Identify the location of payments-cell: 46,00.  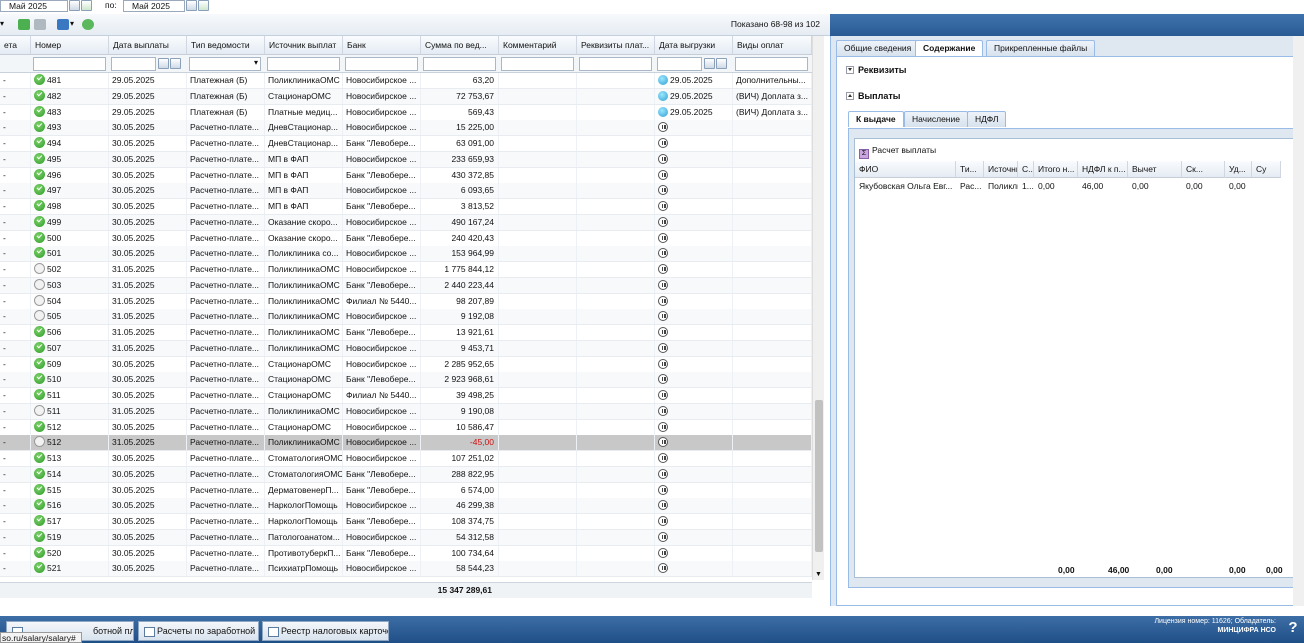
(1103, 186).